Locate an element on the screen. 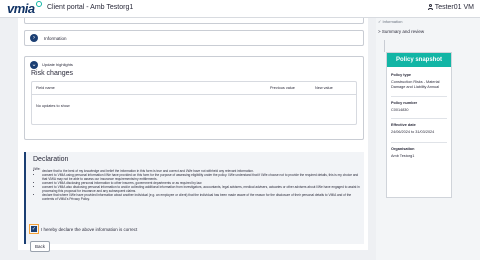  declaration-title: Declaration is located at coordinates (51, 159).